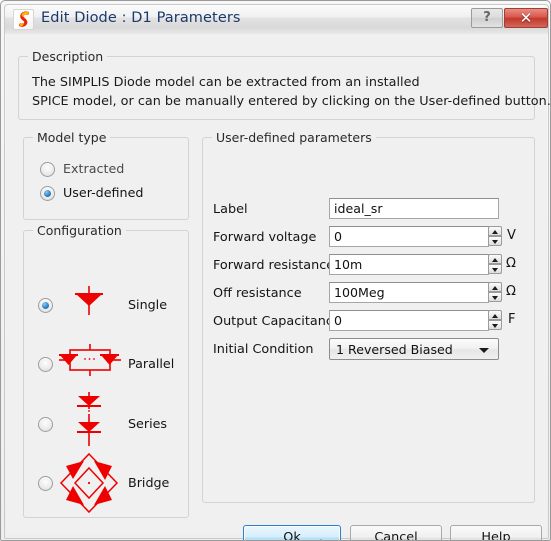 The width and height of the screenshot is (551, 541). Describe the element at coordinates (276, 19) in the screenshot. I see `title-bar: Edit Diode : D1 Parameters ? ✕` at that location.